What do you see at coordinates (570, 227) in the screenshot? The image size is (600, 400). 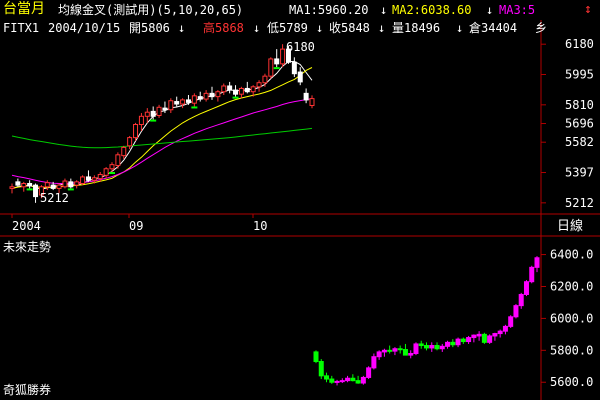 I see `period-daily-button: 日線` at bounding box center [570, 227].